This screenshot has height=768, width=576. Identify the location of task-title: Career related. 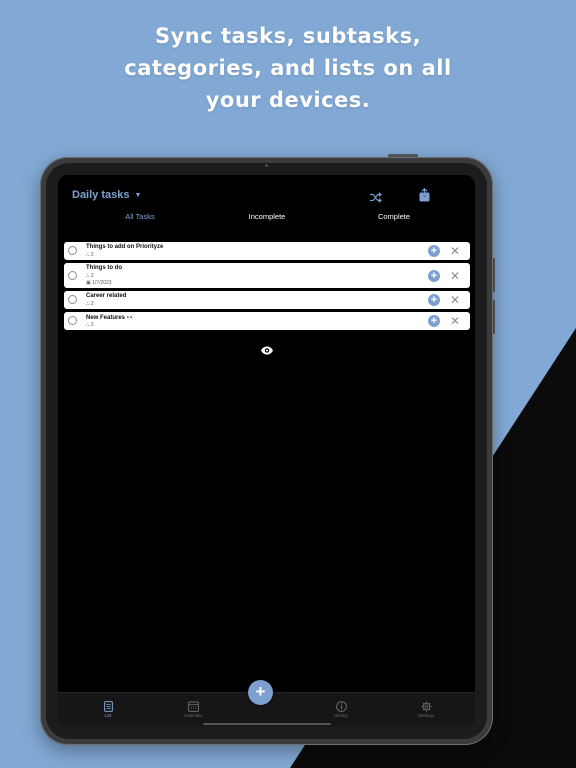
(106, 296).